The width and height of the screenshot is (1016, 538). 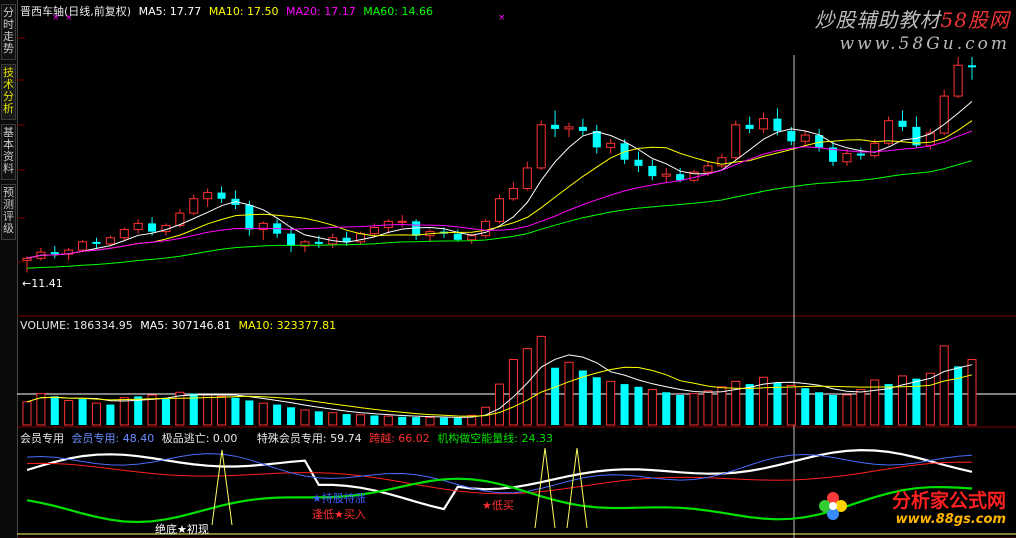 I want to click on tab-technical-label: 技术分析, so click(x=8, y=90).